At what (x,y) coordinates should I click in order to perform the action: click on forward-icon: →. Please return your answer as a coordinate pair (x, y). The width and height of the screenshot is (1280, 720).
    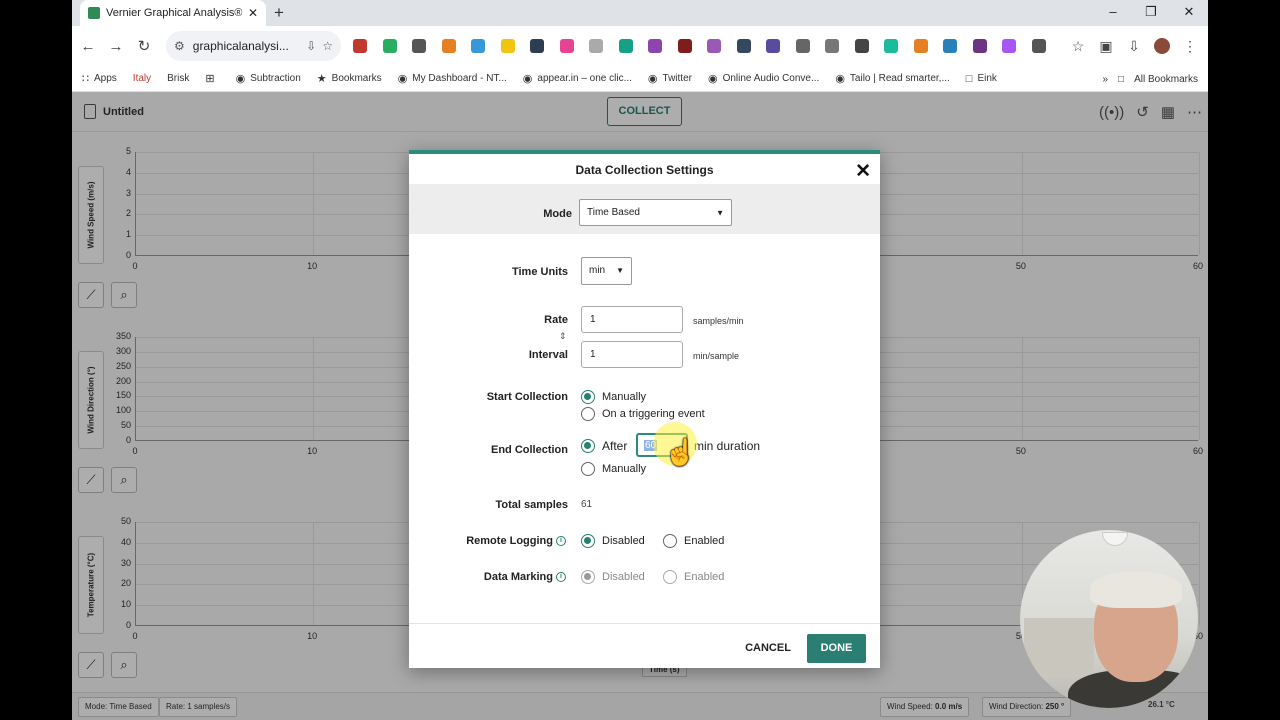
    Looking at the image, I should click on (116, 46).